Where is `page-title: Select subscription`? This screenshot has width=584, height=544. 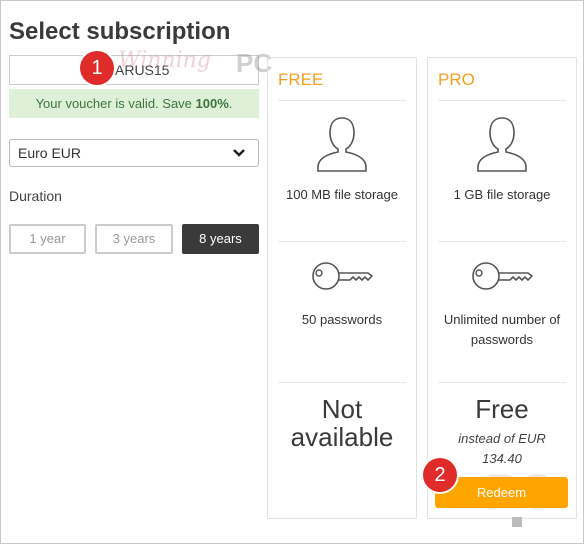 page-title: Select subscription is located at coordinates (120, 31).